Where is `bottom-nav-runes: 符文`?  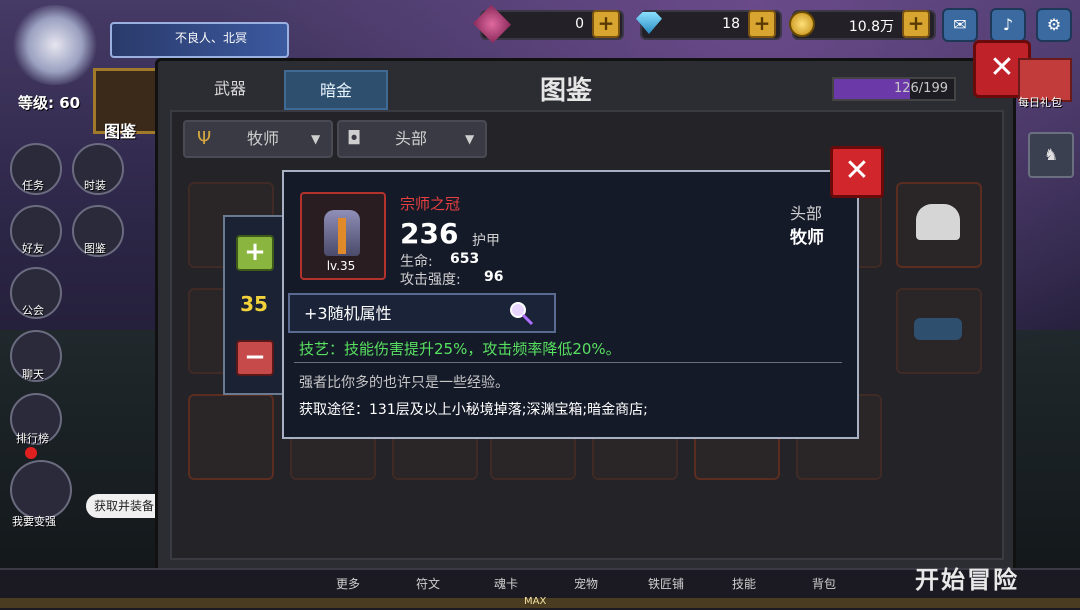
bottom-nav-runes: 符文 is located at coordinates (428, 583).